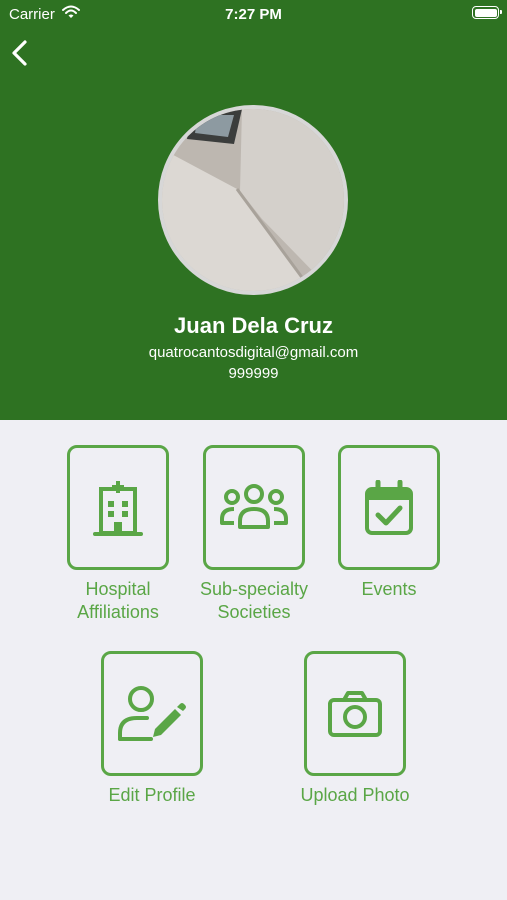 The width and height of the screenshot is (507, 900). I want to click on camera-icon, so click(355, 713).